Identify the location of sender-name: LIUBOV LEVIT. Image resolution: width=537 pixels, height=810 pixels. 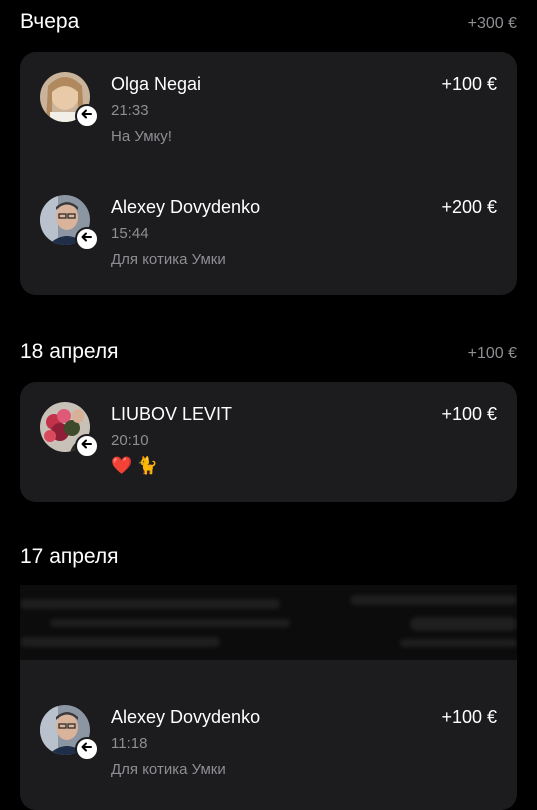
(172, 414).